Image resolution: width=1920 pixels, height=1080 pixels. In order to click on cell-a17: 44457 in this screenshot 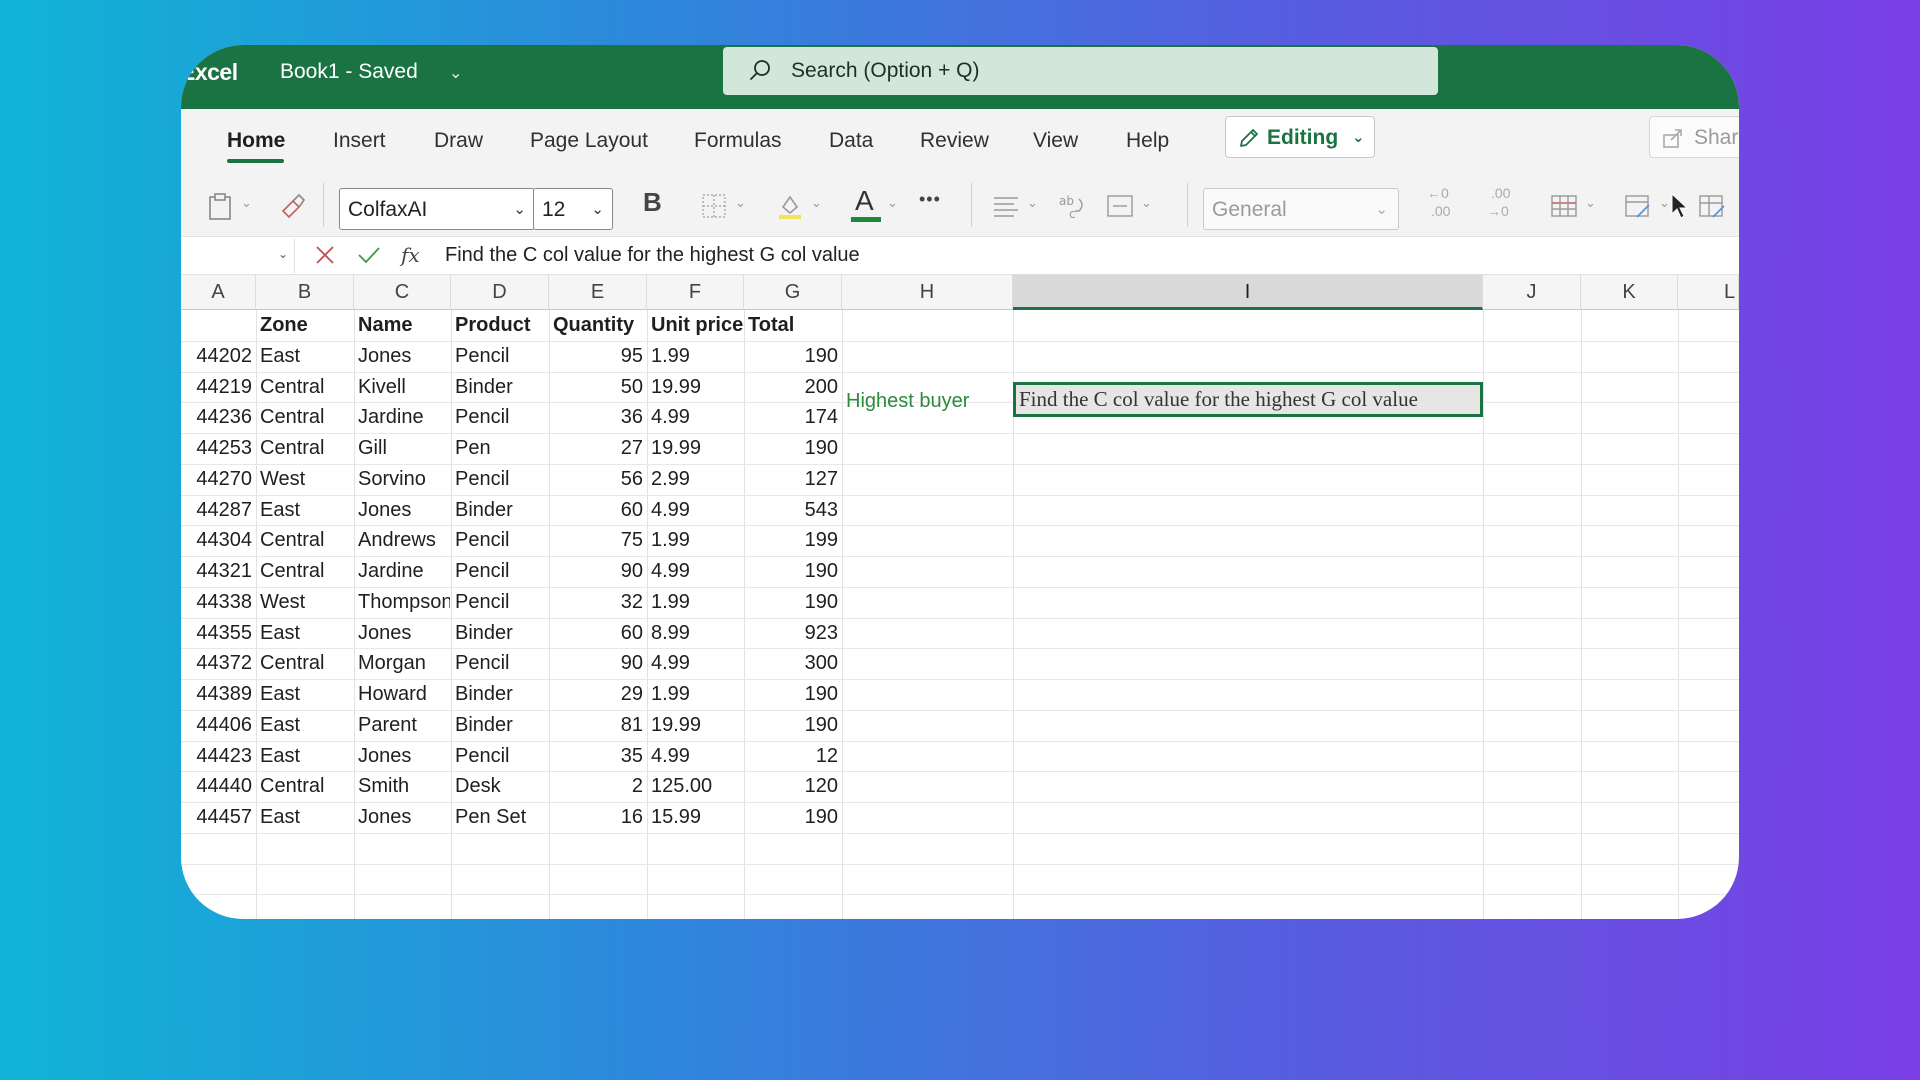, I will do `click(216, 817)`.